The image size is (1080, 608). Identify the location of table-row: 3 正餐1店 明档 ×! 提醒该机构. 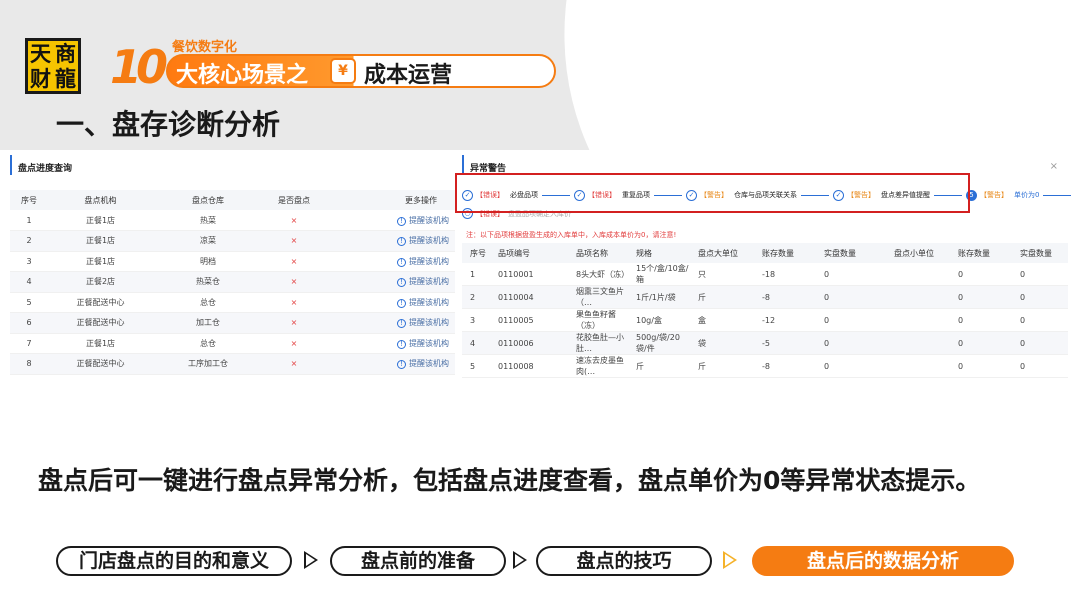
(232, 261).